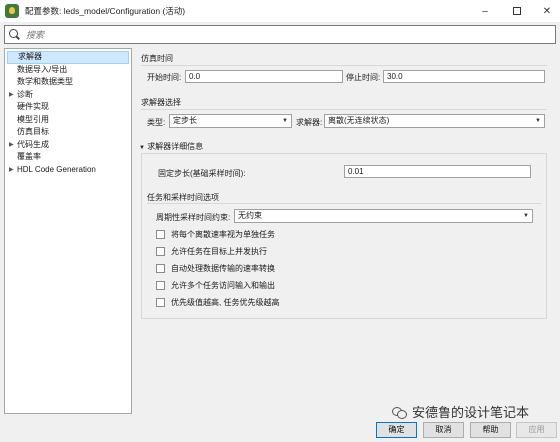 The image size is (560, 442). What do you see at coordinates (12, 11) in the screenshot?
I see `simulink-app-icon` at bounding box center [12, 11].